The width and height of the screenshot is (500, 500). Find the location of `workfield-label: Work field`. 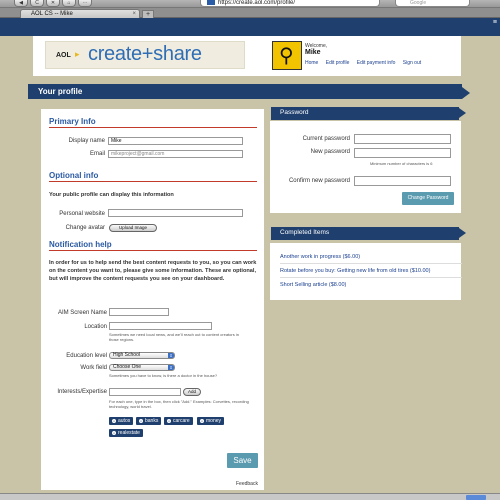

workfield-label: Work field is located at coordinates (93, 368).